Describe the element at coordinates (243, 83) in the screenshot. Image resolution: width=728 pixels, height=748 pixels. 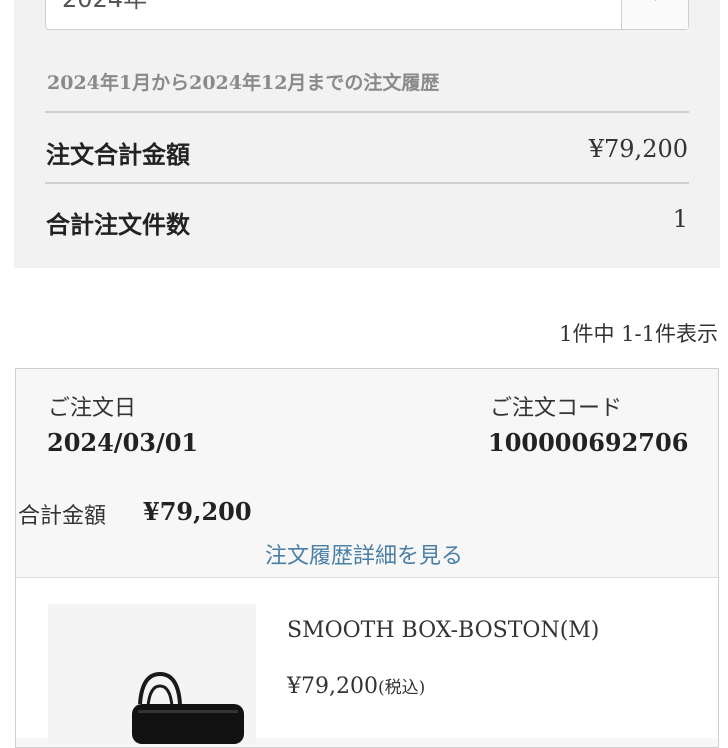
I see `period-text: 2024年1月から2024年12月までの注文履歴` at that location.